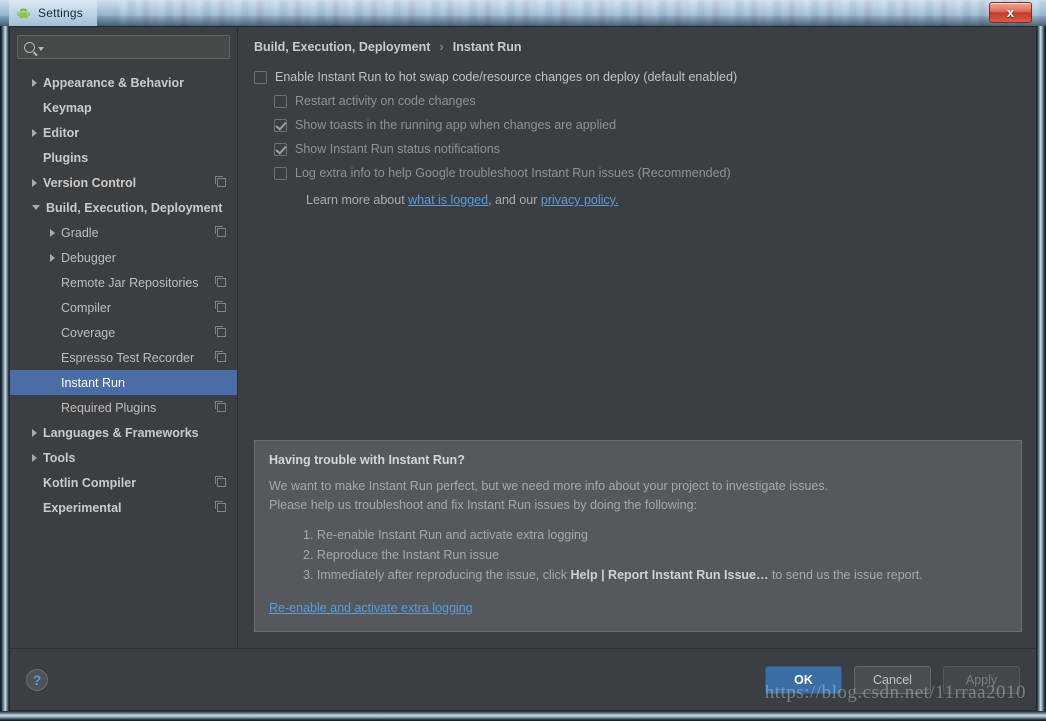 This screenshot has height=721, width=1046. Describe the element at coordinates (123, 482) in the screenshot. I see `sidebar-item-kotlin-compiler: Kotlin Compiler` at that location.